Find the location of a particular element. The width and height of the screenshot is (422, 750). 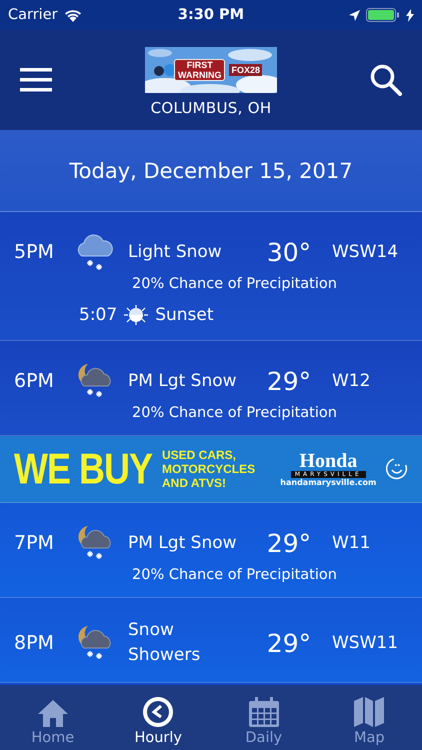

calendar-icon is located at coordinates (264, 712).